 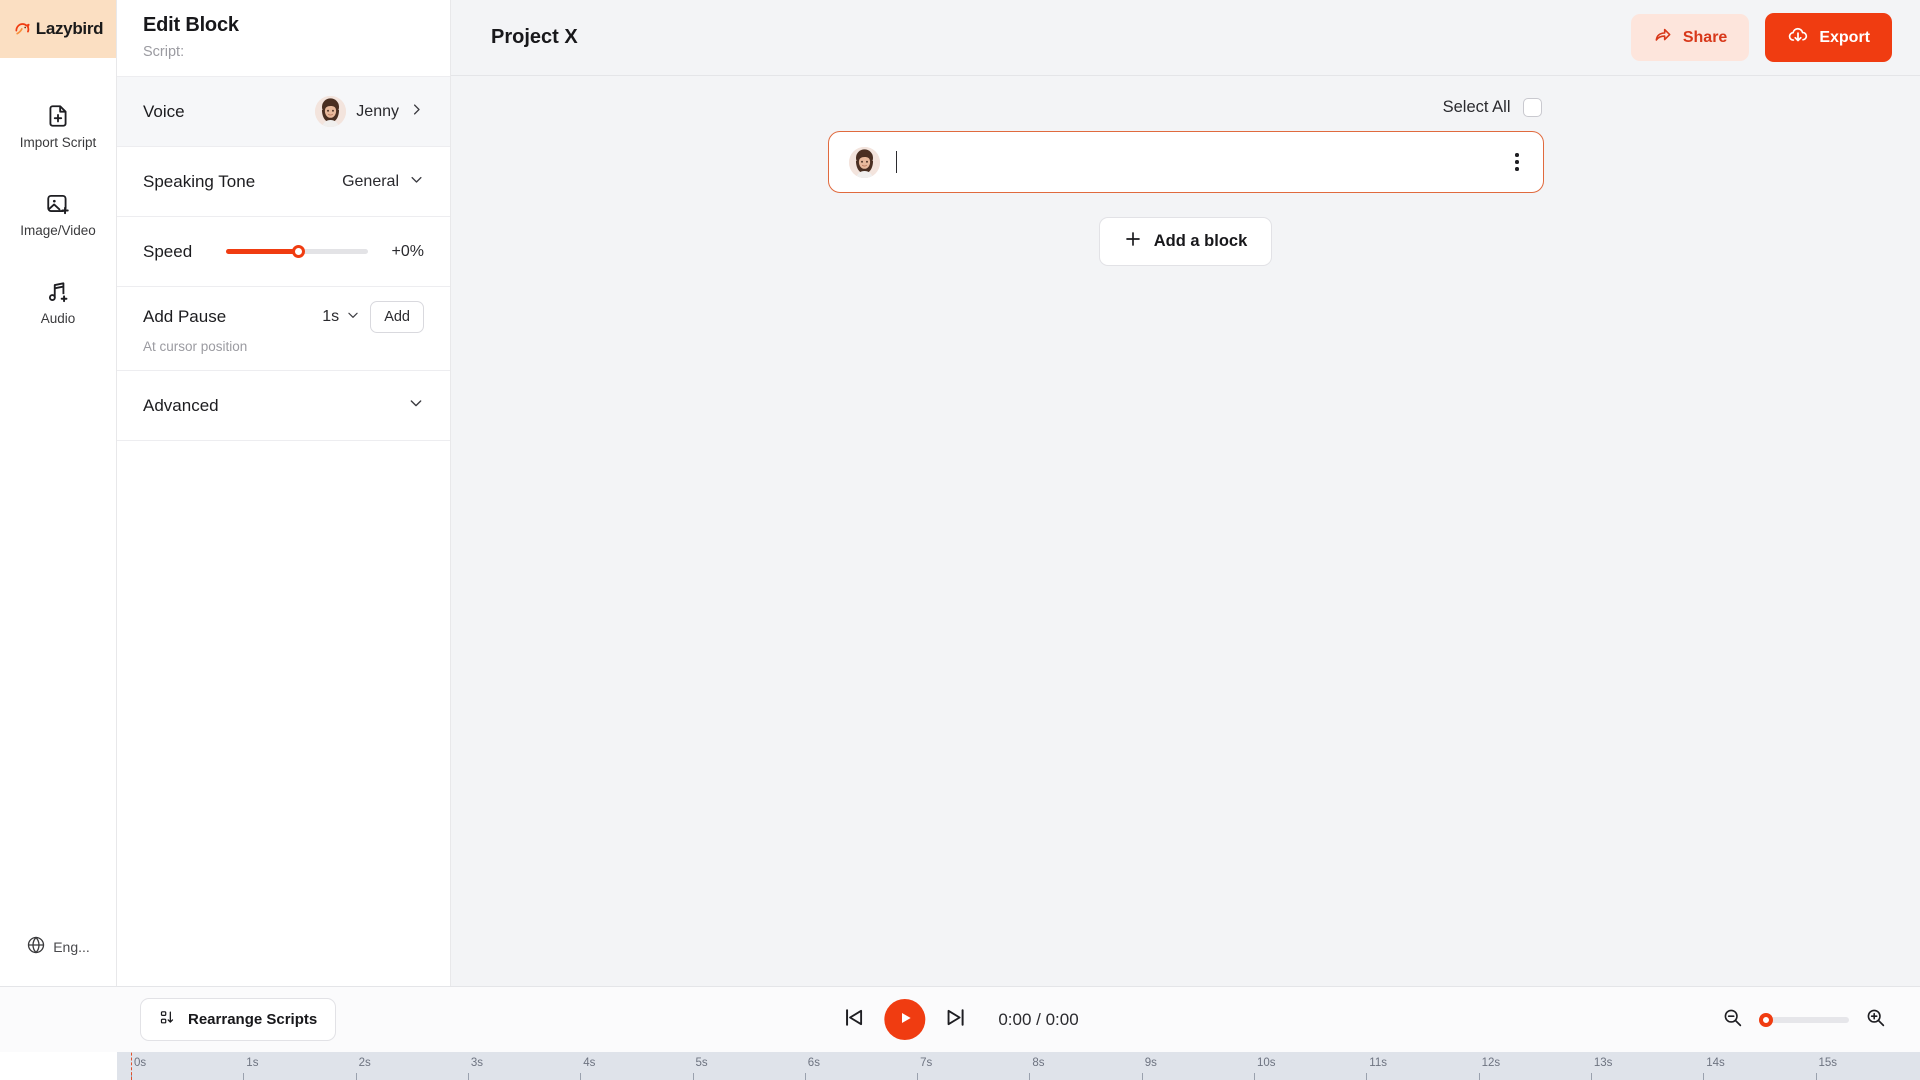 I want to click on panel-header: Edit Block Script:, so click(x=283, y=38).